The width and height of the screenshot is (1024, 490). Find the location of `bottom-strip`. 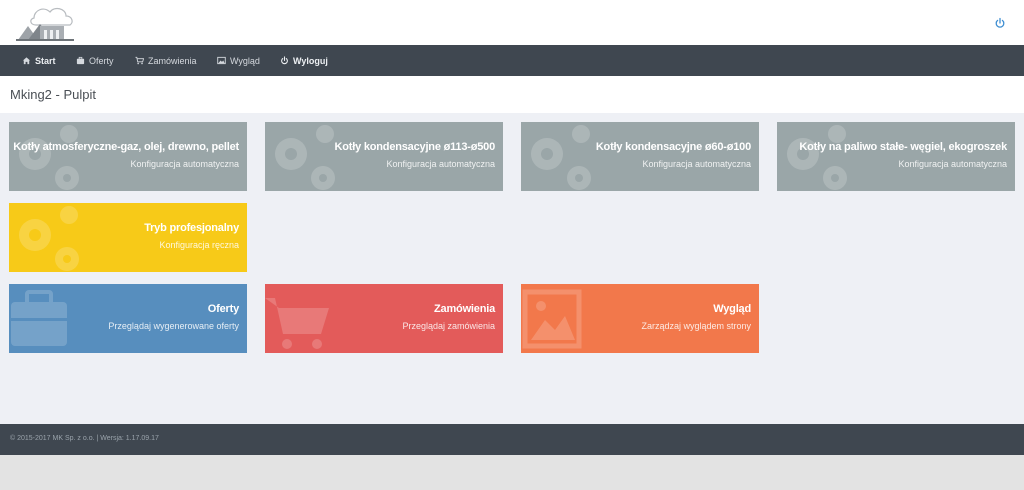

bottom-strip is located at coordinates (512, 472).